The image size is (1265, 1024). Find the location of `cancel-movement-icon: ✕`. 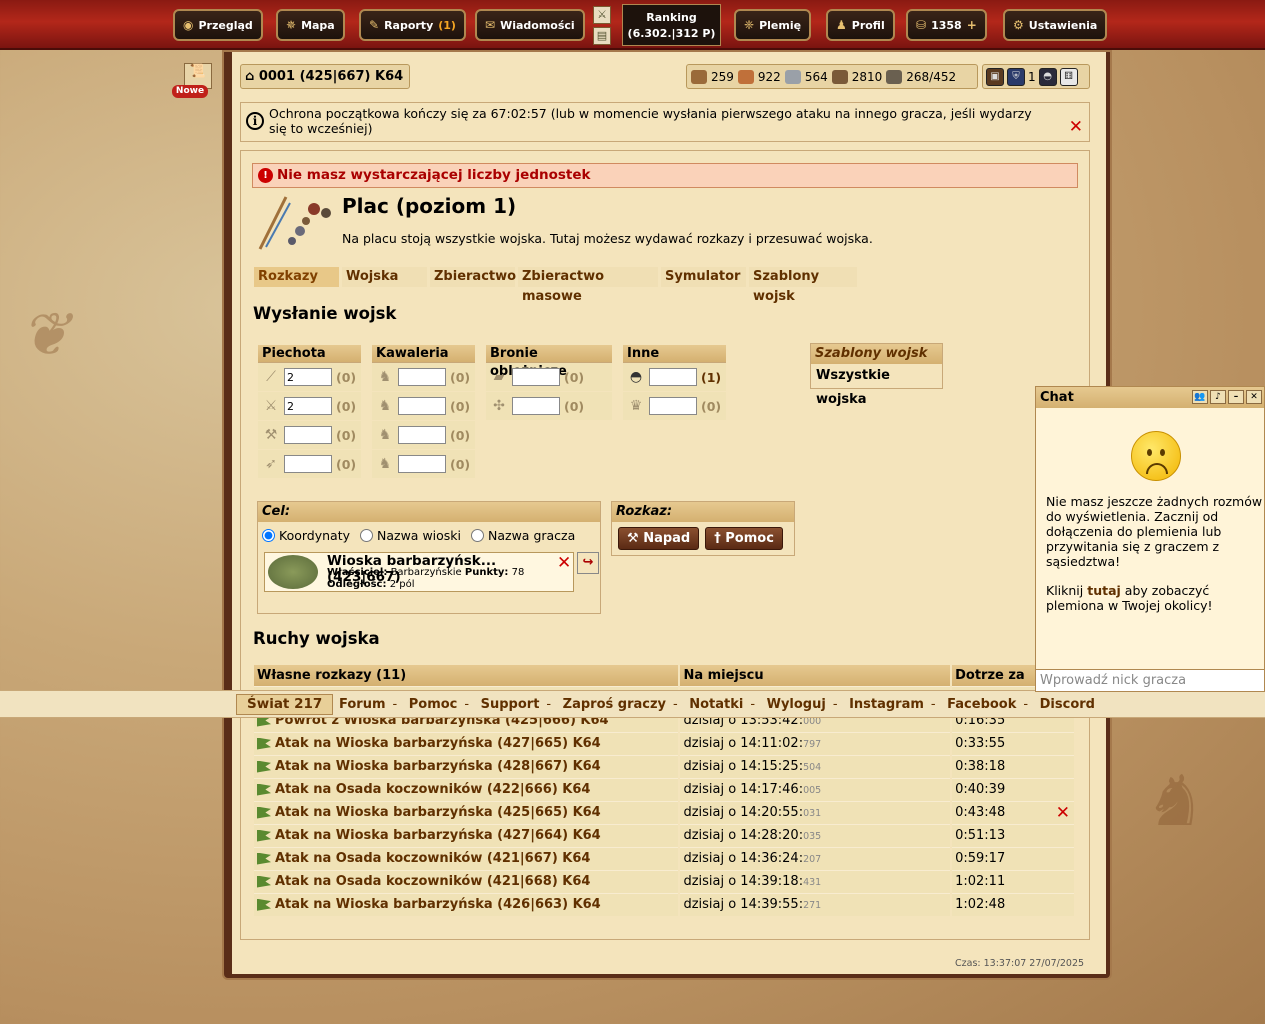

cancel-movement-icon: ✕ is located at coordinates (1063, 813).